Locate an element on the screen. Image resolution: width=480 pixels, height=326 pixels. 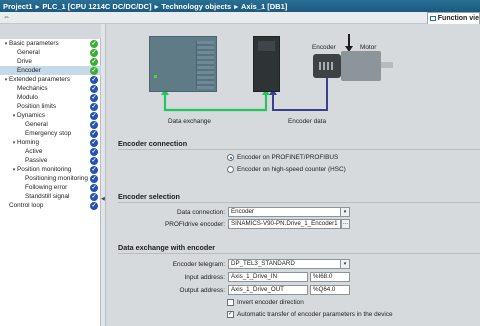
encoder-hsc-radio is located at coordinates (230, 169).